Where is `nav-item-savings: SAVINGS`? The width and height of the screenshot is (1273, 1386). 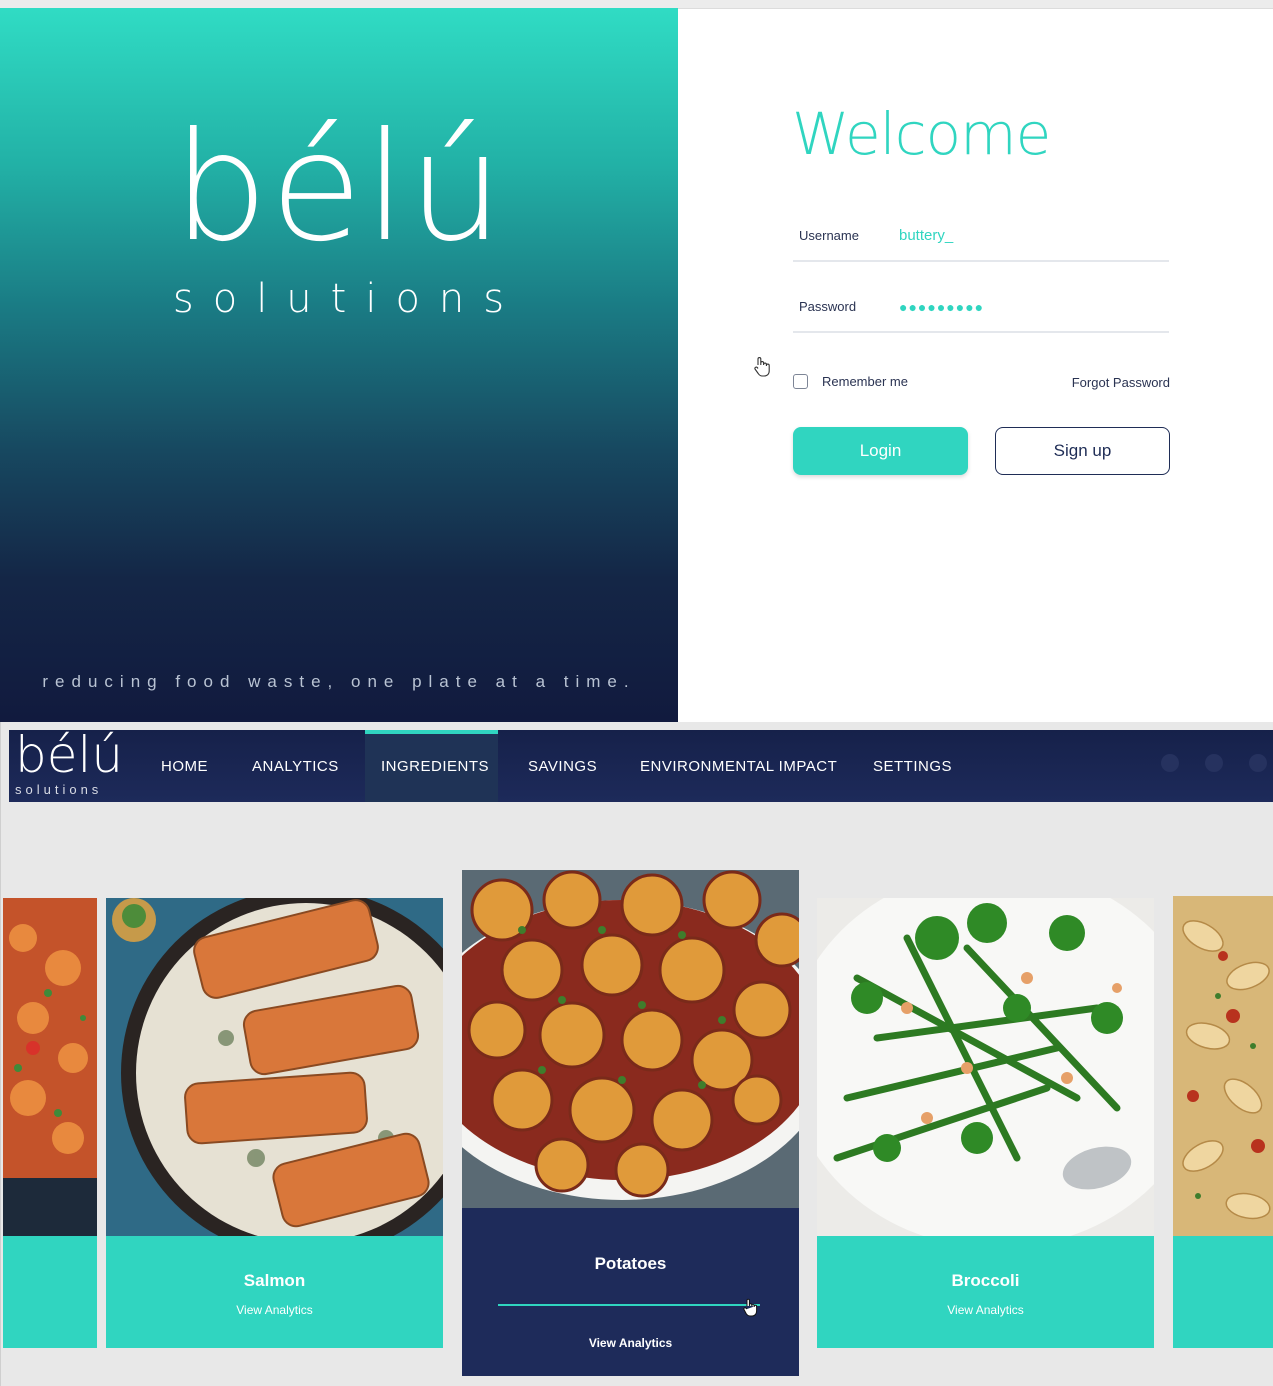 nav-item-savings: SAVINGS is located at coordinates (562, 766).